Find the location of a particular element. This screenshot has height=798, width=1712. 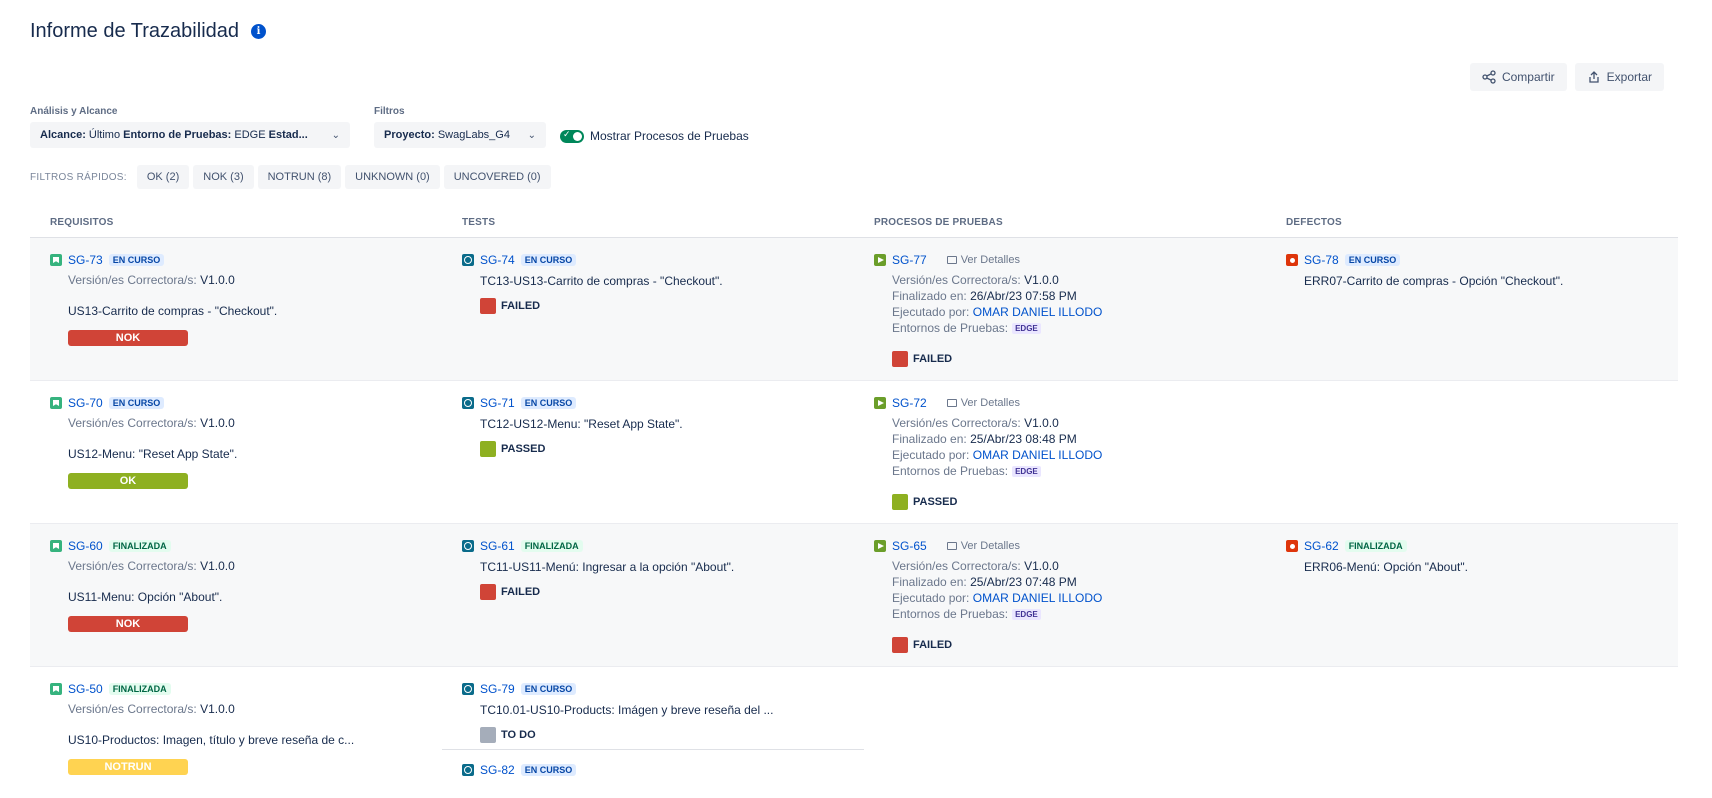

quick-filter-uncovered: UNCOVERED (0) is located at coordinates (497, 177).